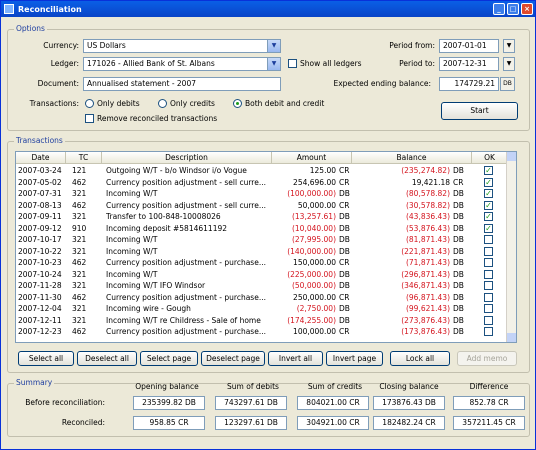 The width and height of the screenshot is (536, 450). What do you see at coordinates (509, 64) in the screenshot?
I see `period-to-calendar-icon: ▼` at bounding box center [509, 64].